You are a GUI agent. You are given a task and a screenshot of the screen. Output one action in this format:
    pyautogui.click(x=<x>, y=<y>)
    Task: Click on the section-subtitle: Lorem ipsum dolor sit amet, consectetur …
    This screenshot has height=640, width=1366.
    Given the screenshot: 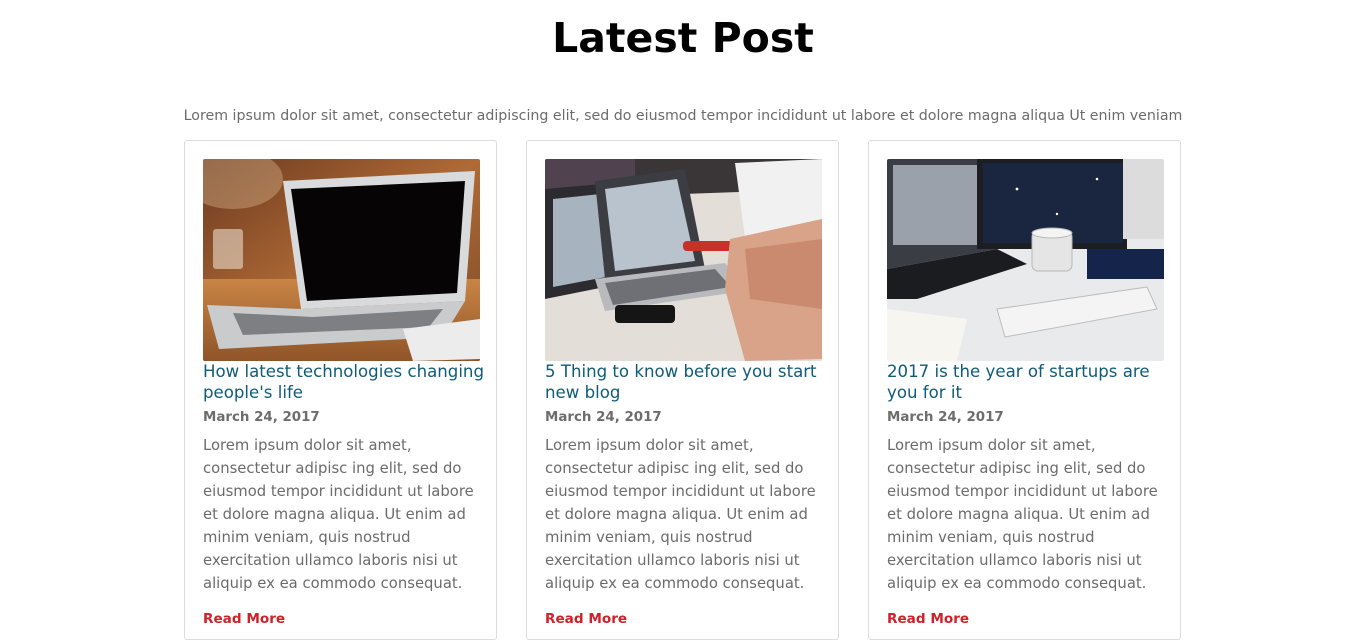 What is the action you would take?
    pyautogui.click(x=683, y=116)
    